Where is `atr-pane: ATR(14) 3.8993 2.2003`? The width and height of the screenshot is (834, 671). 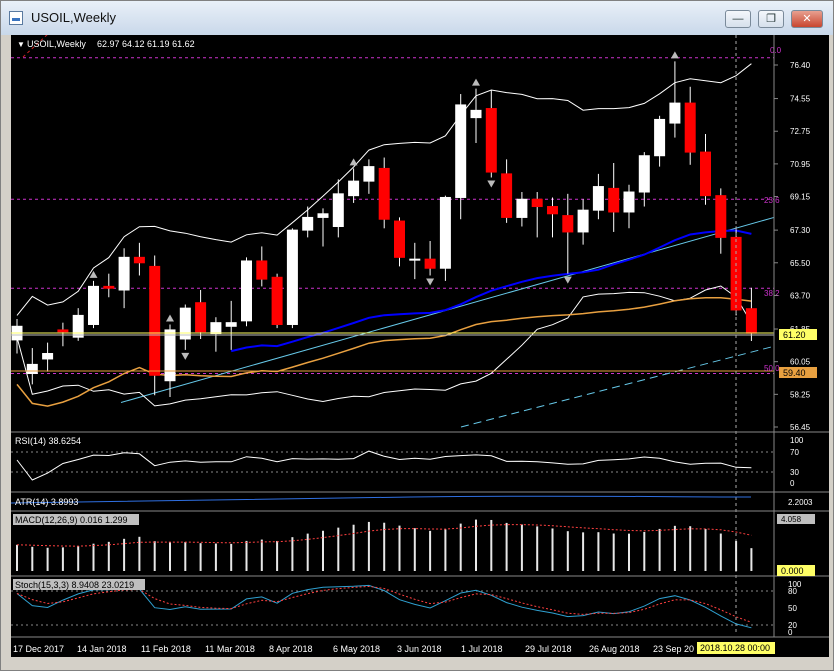
atr-pane: ATR(14) 3.8993 2.2003 is located at coordinates (411, 501).